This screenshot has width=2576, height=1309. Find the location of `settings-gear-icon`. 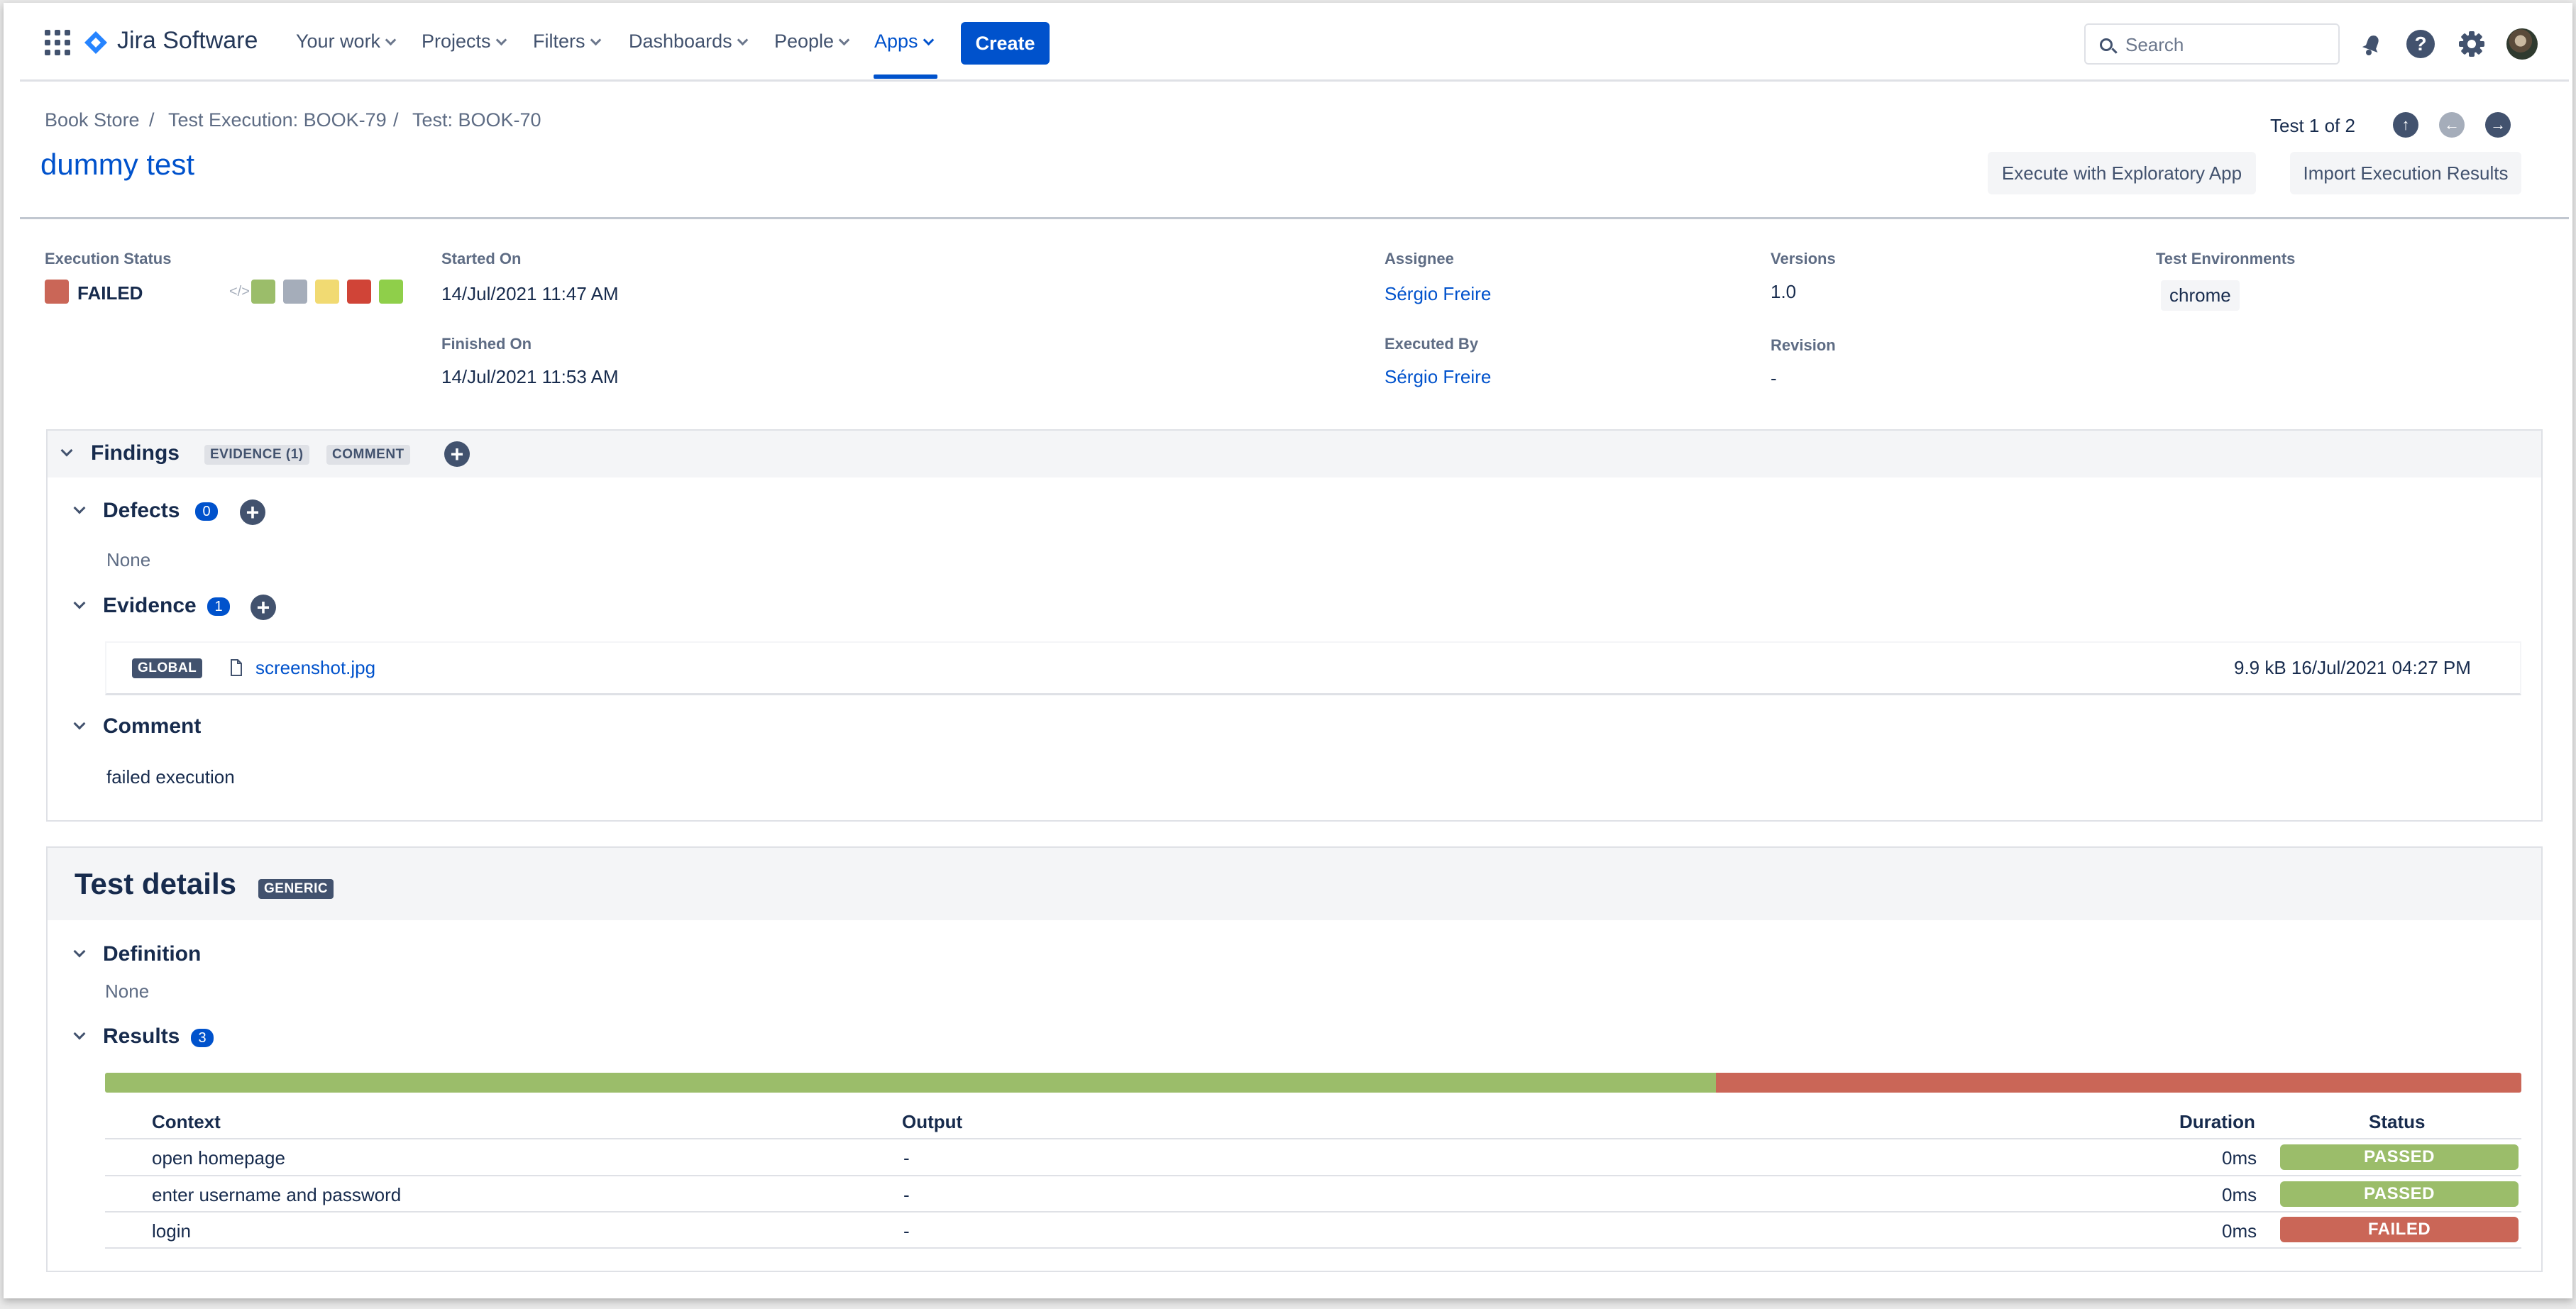

settings-gear-icon is located at coordinates (2471, 44).